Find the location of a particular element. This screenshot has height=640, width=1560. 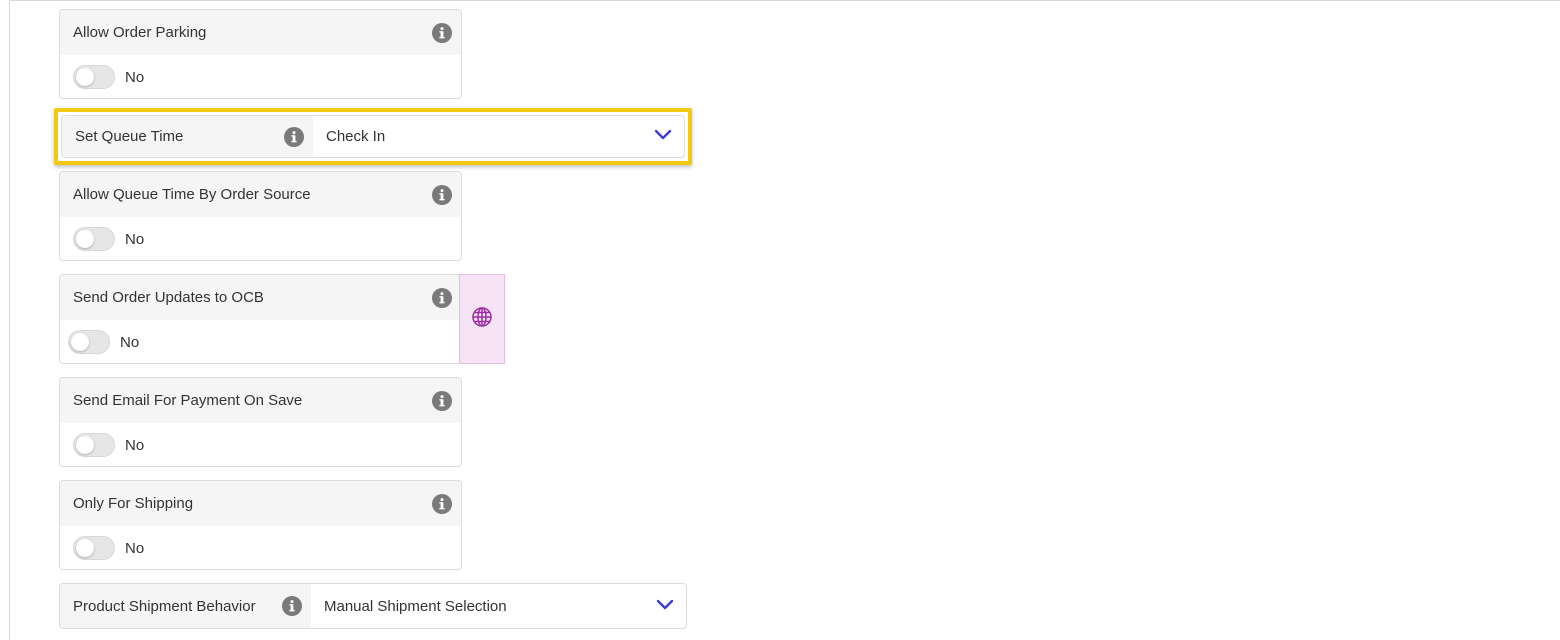

setting-title: Allow Order Parking is located at coordinates (140, 32).